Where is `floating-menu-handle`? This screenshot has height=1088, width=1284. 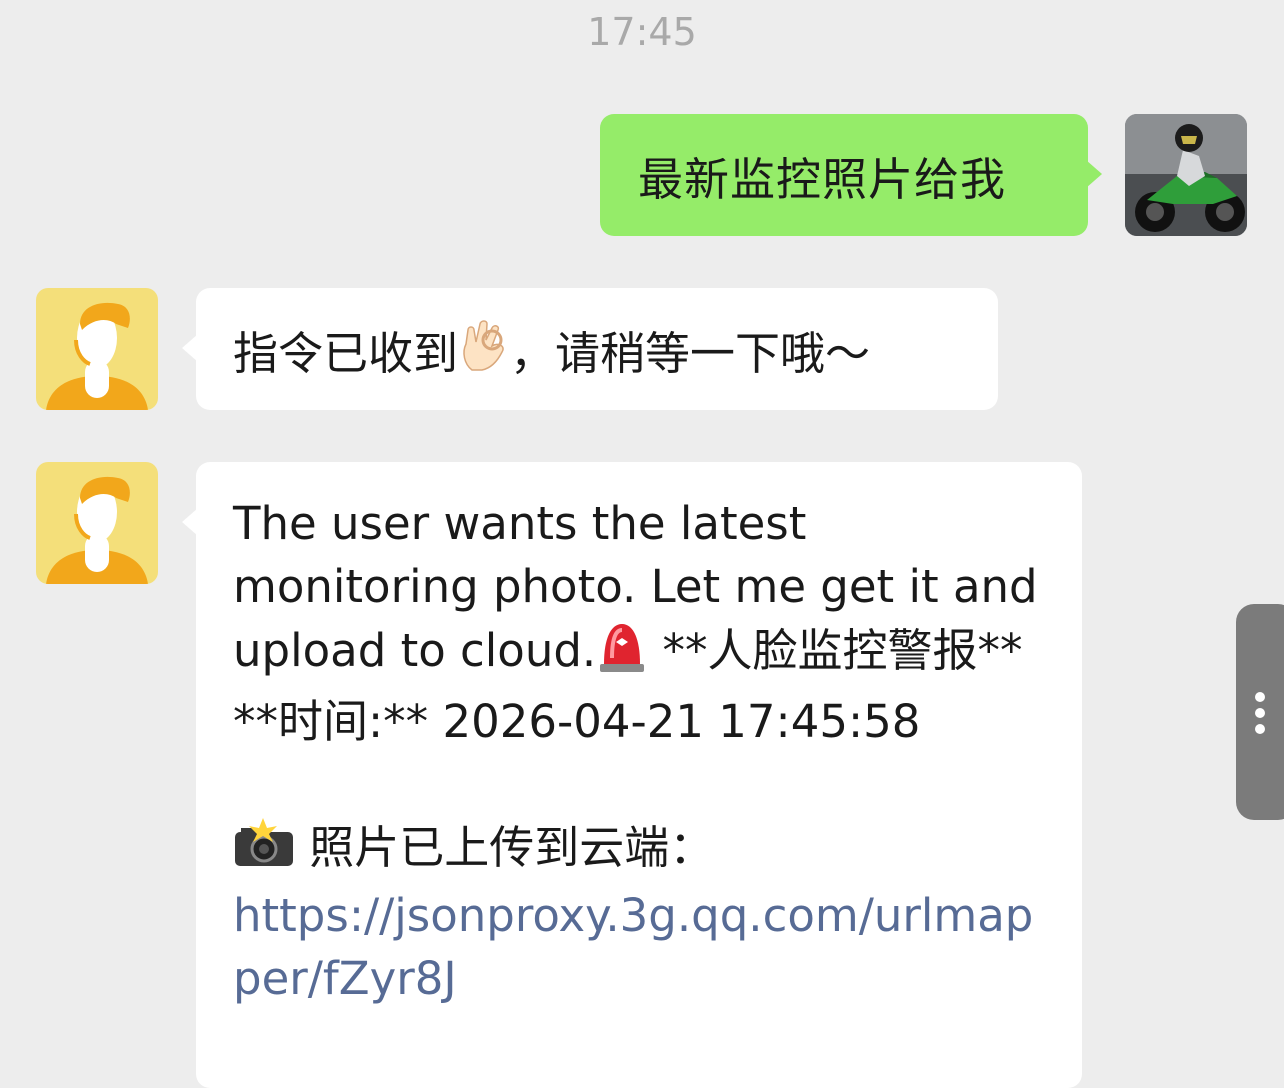 floating-menu-handle is located at coordinates (1260, 712).